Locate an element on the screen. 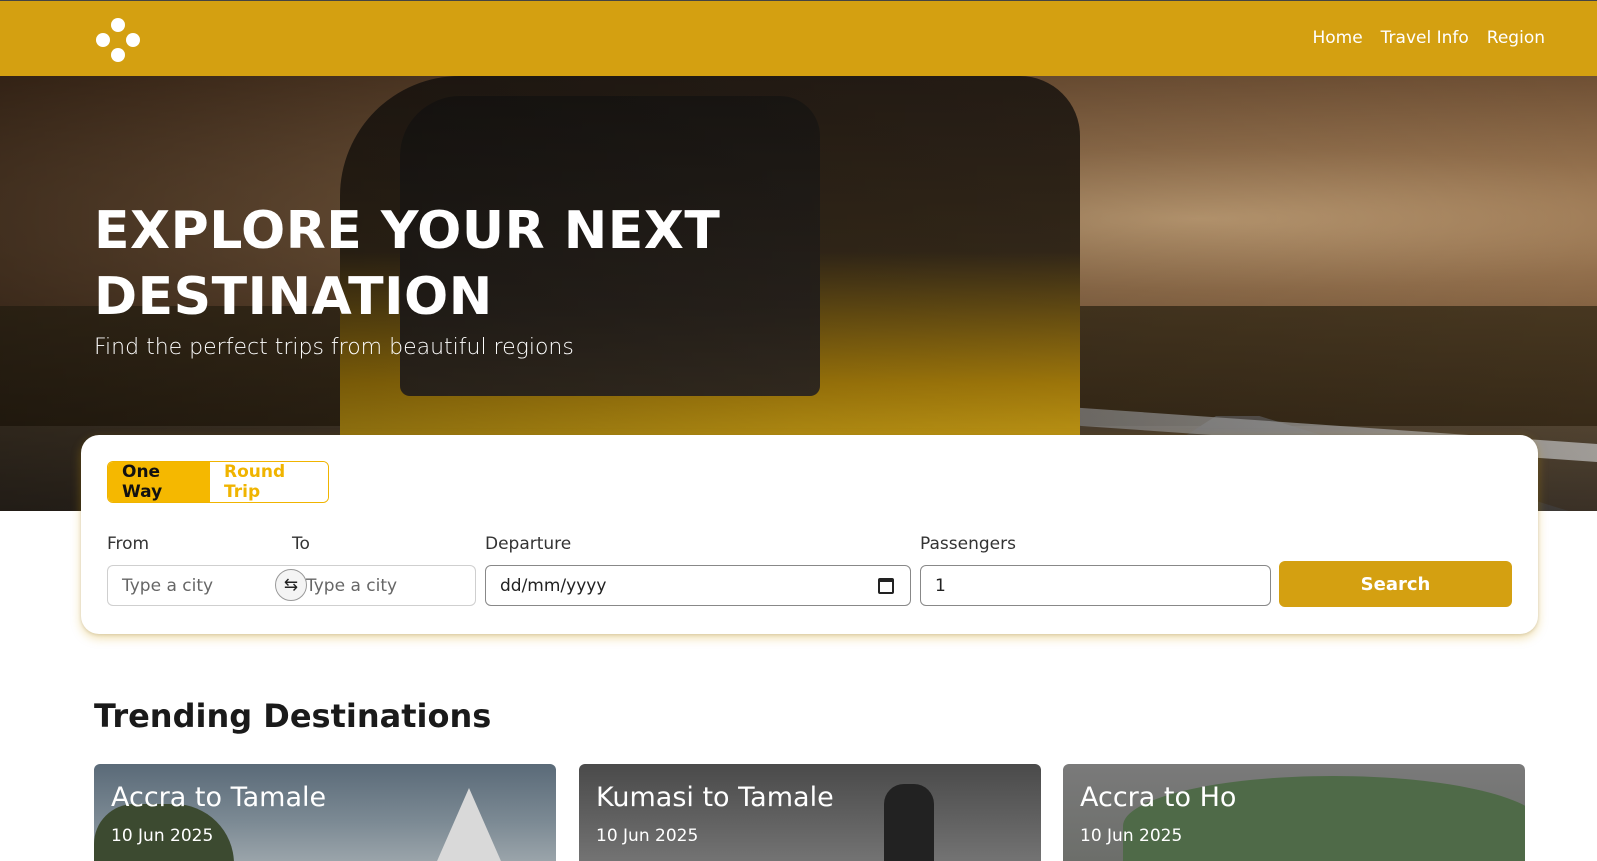 This screenshot has height=861, width=1597. tab-round-trip: Round Trip is located at coordinates (269, 482).